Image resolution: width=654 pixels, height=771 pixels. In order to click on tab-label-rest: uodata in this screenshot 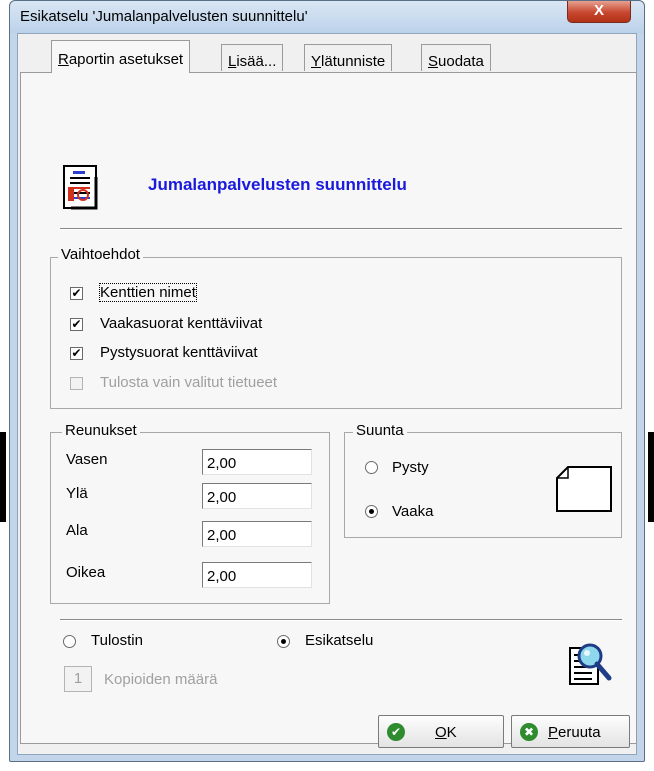, I will do `click(461, 61)`.